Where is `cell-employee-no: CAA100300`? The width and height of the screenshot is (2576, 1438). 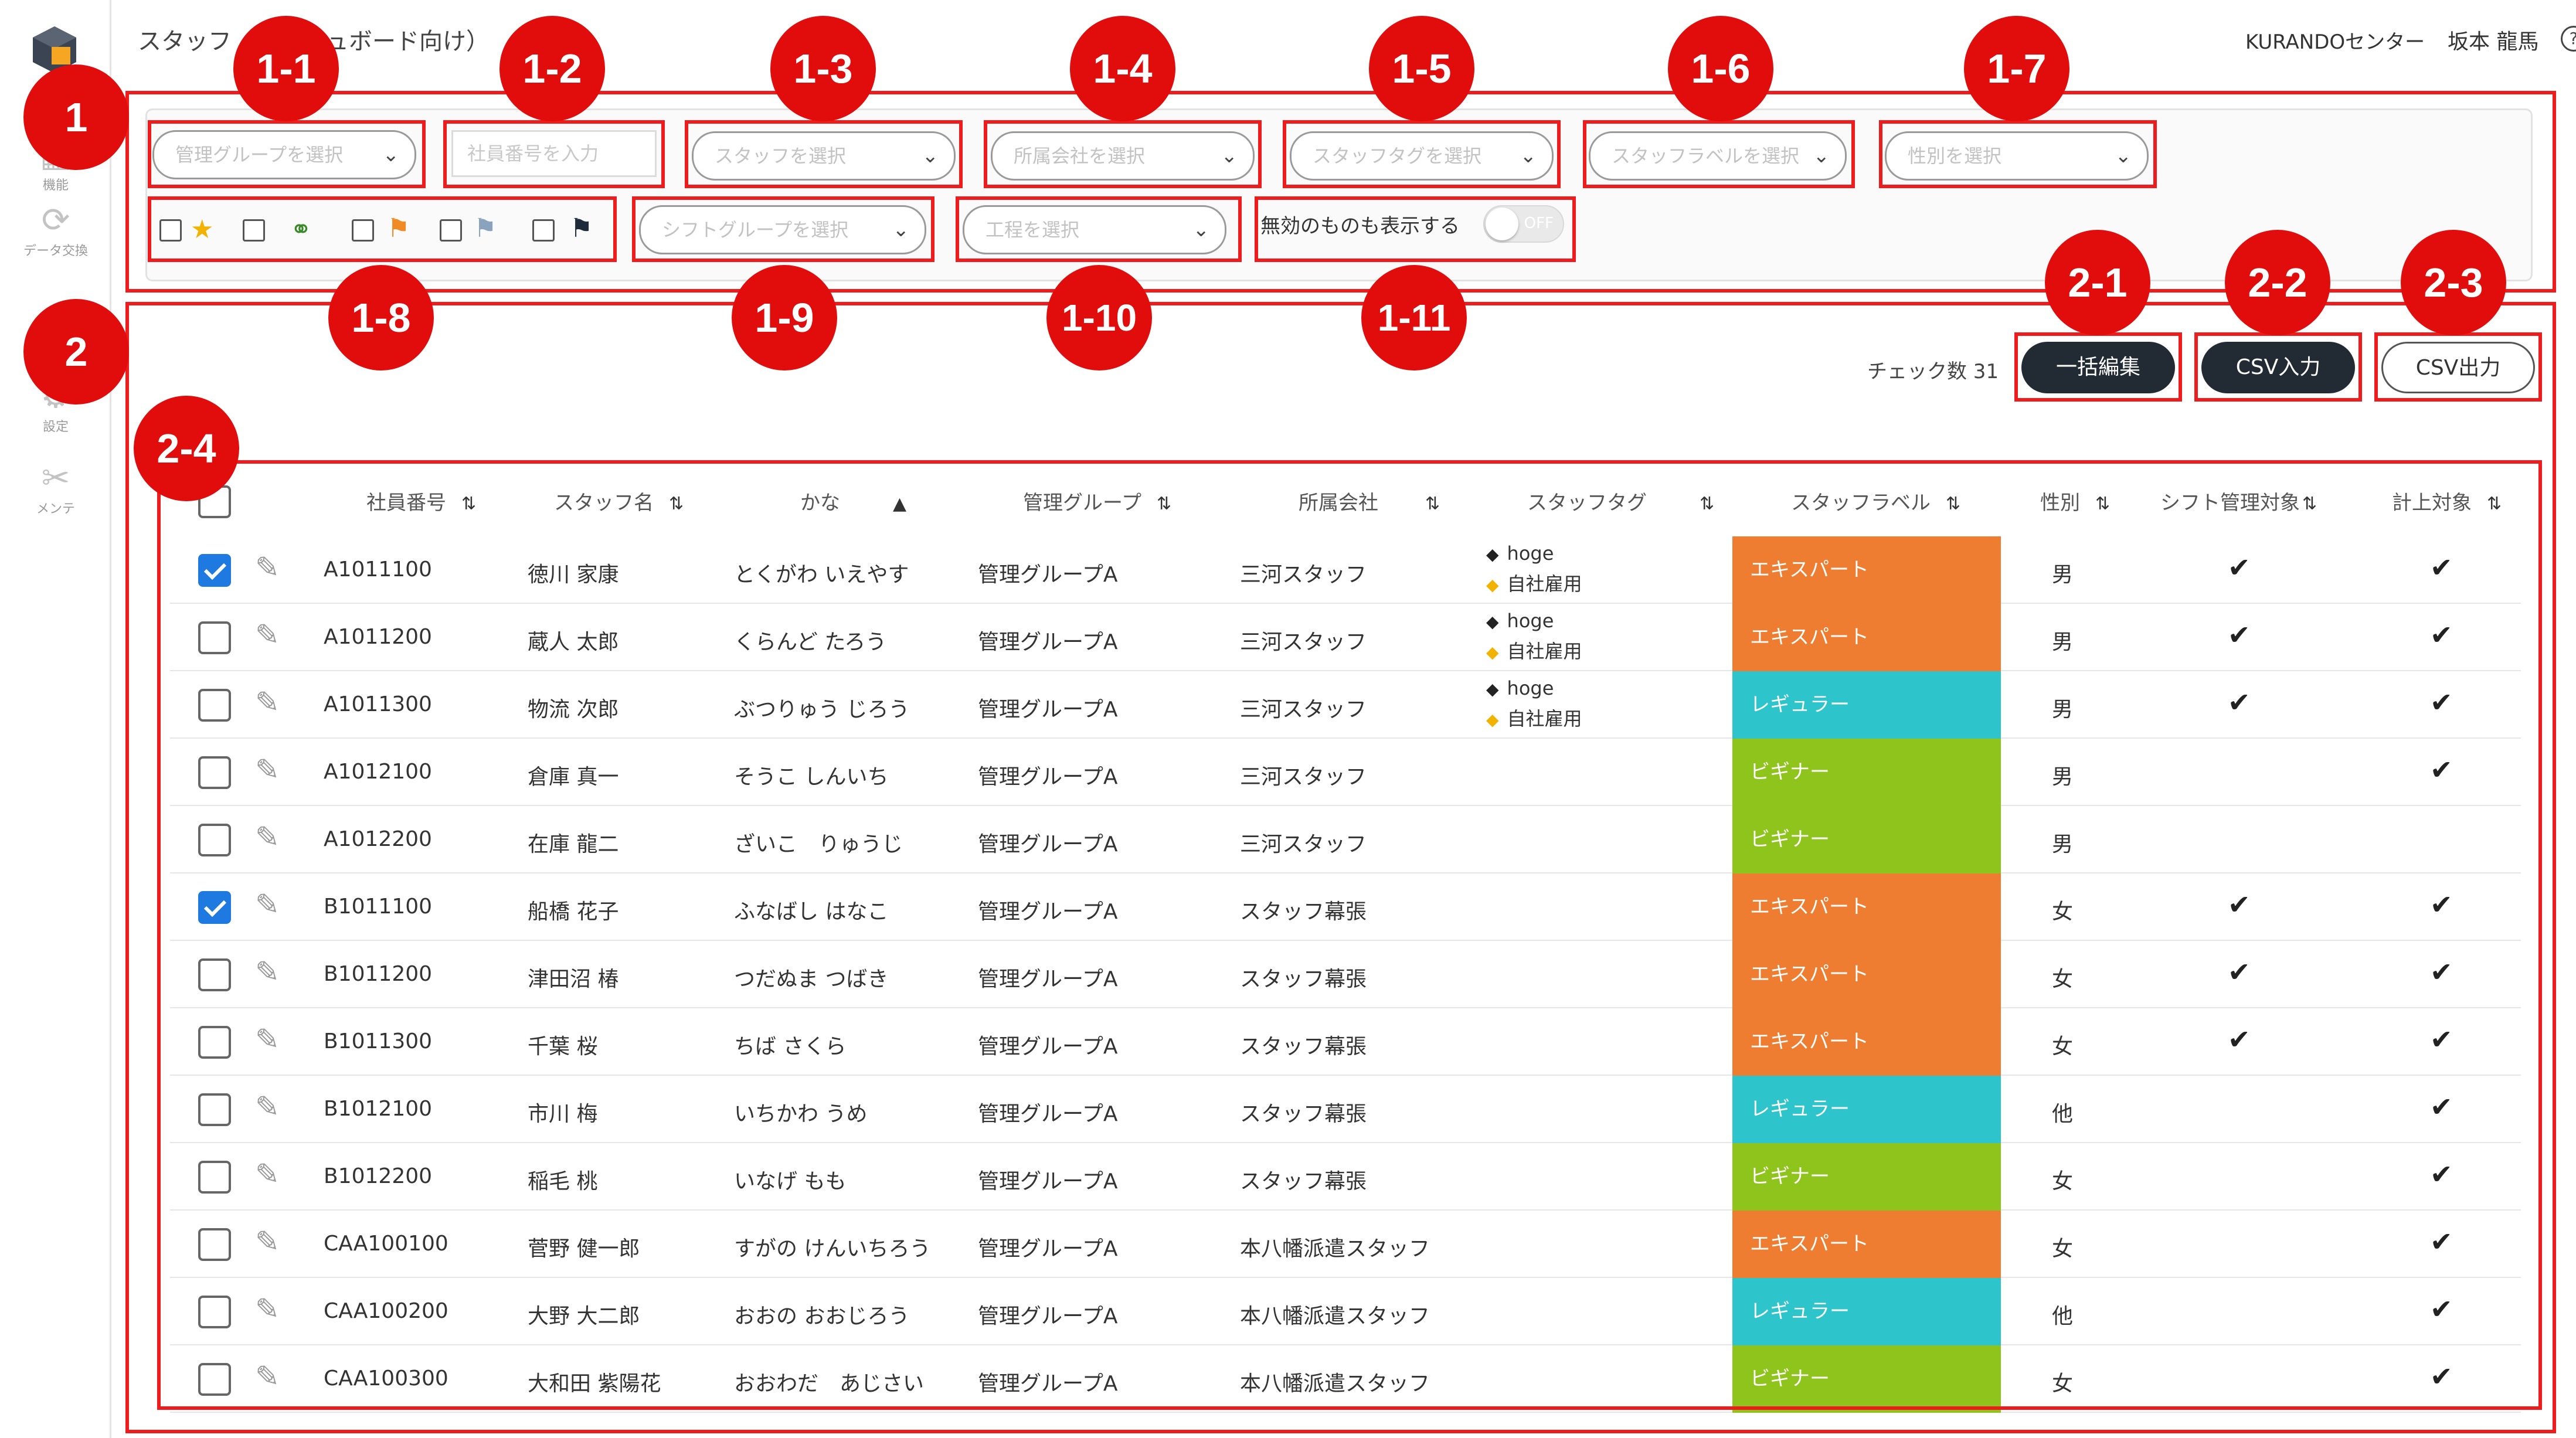
cell-employee-no: CAA100300 is located at coordinates (386, 1378).